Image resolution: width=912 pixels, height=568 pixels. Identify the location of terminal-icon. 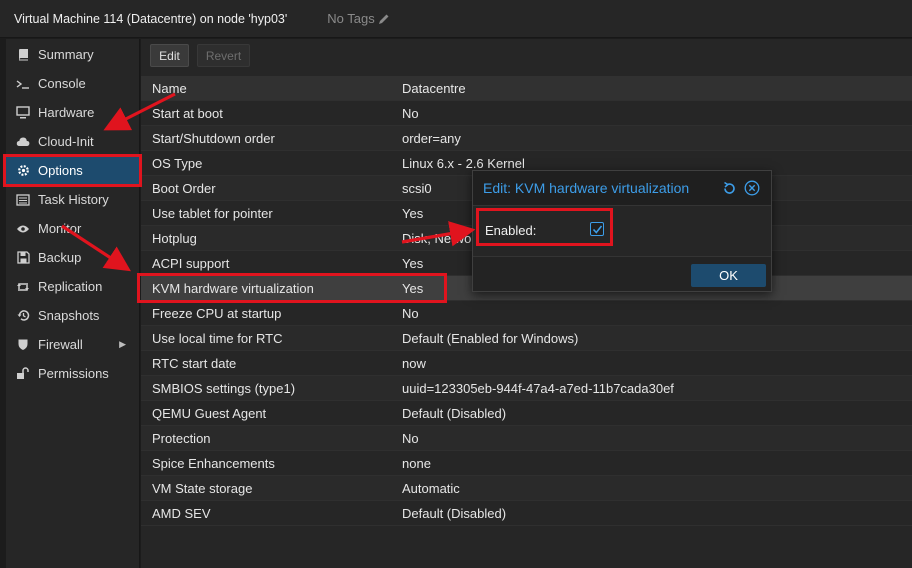
(23, 84).